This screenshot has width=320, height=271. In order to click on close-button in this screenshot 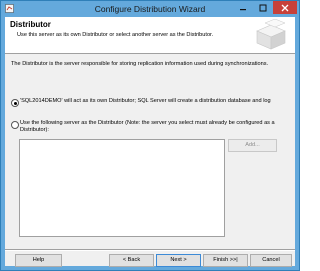, I will do `click(285, 7)`.